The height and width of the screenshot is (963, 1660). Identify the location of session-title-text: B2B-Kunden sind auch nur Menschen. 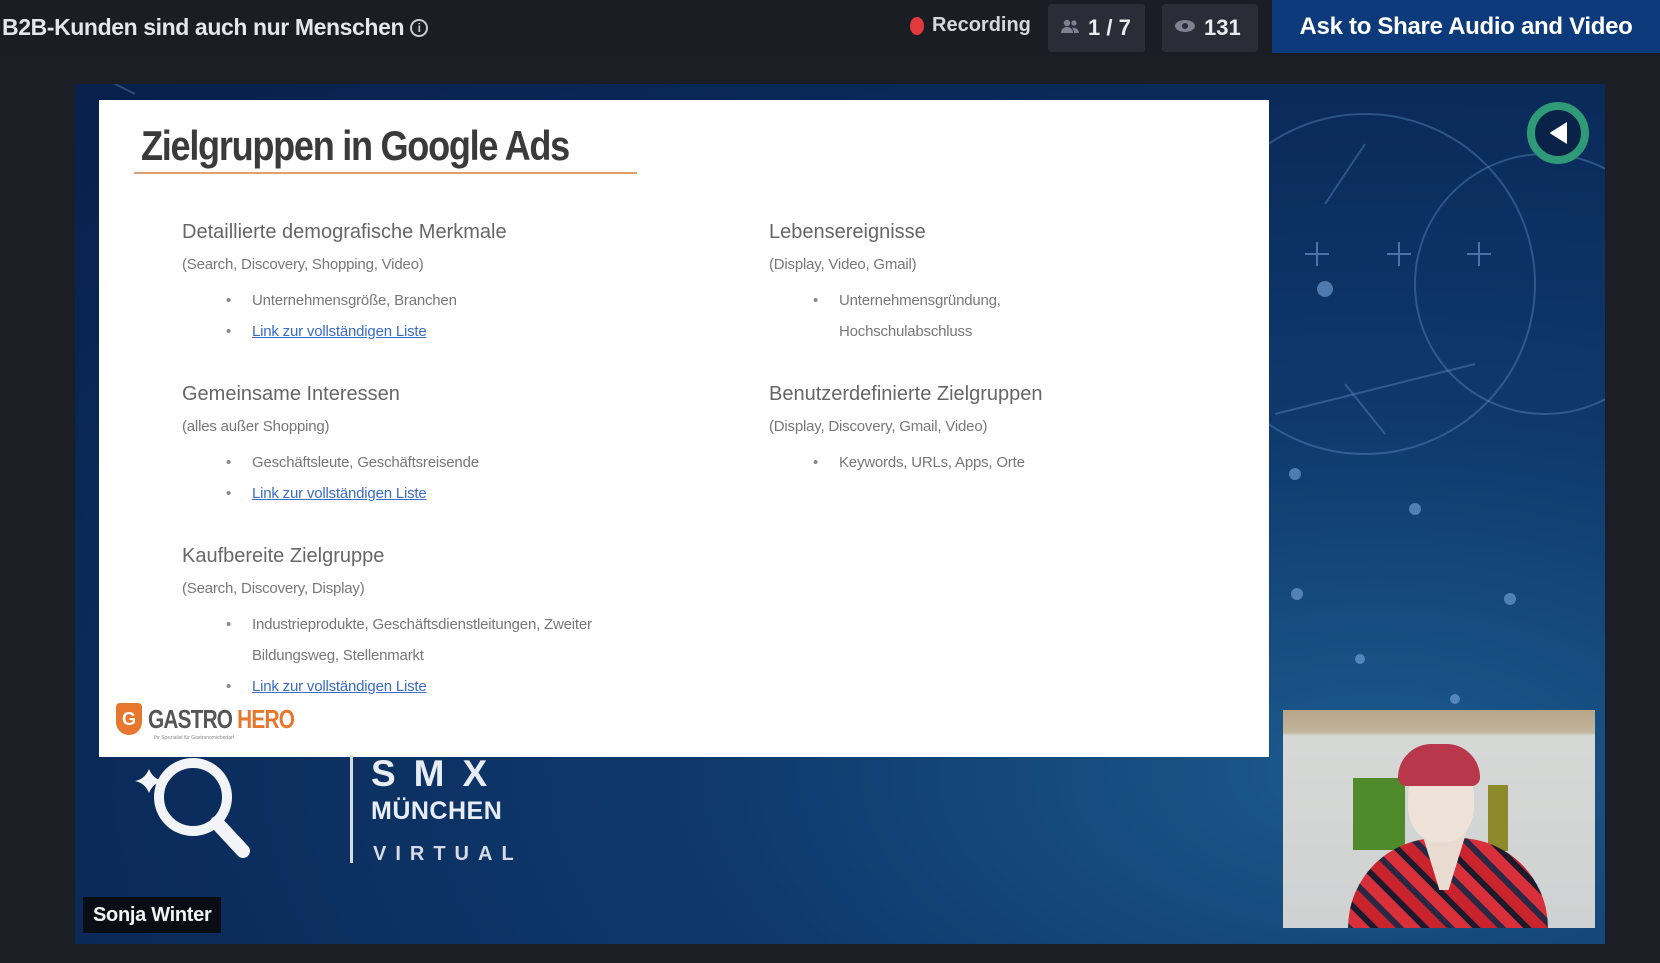
(203, 27).